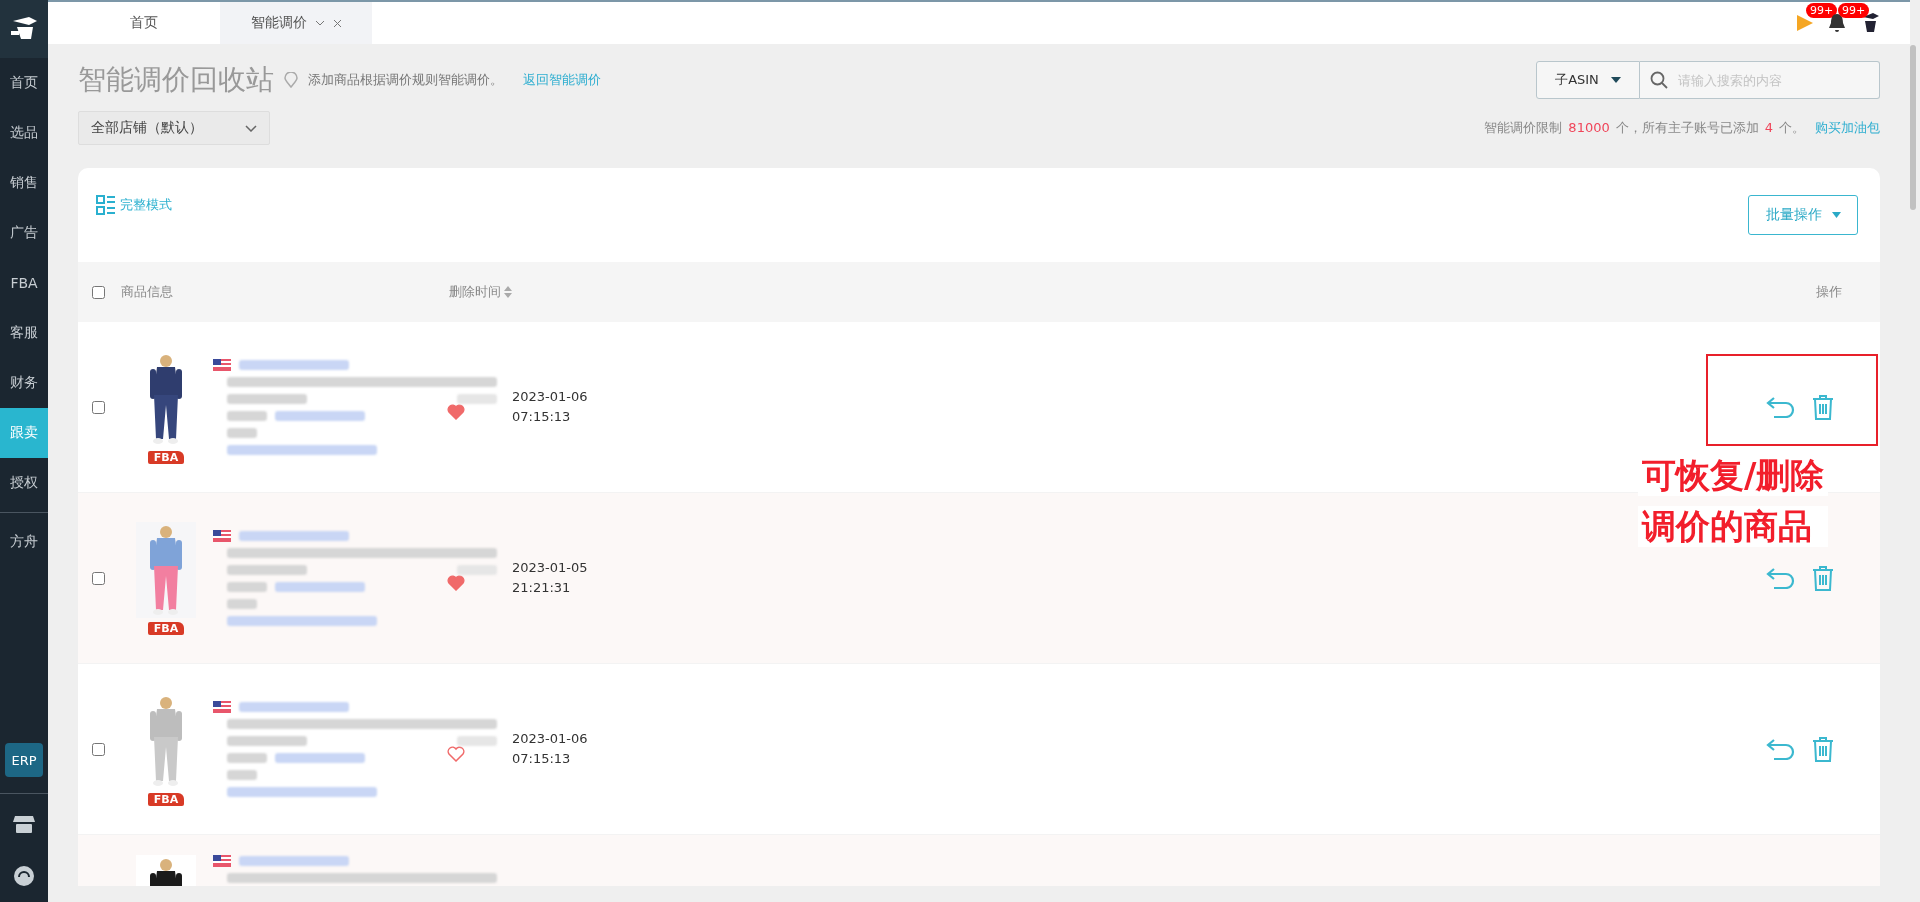  Describe the element at coordinates (24, 876) in the screenshot. I see `support-icon` at that location.